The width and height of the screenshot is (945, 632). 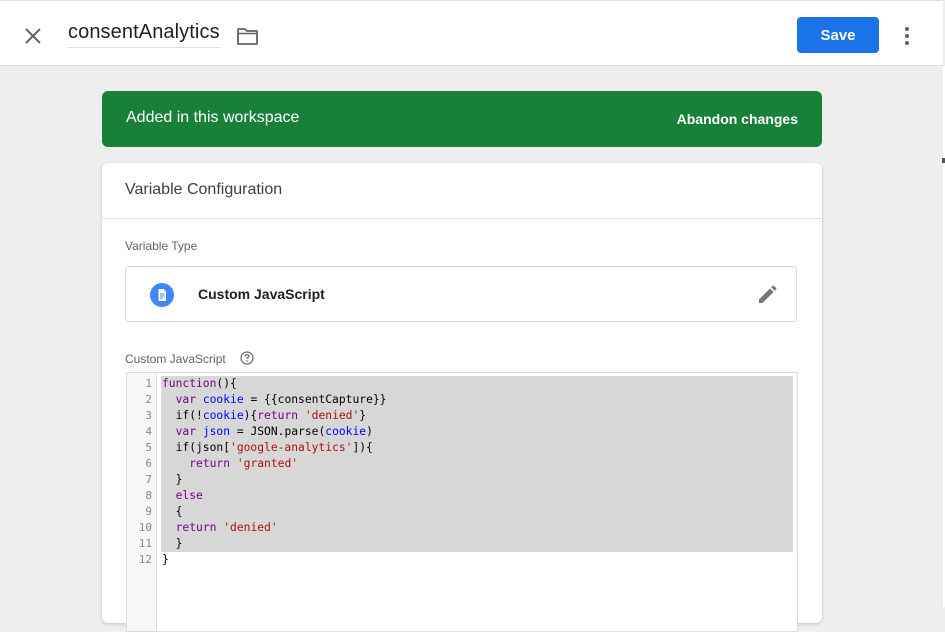 What do you see at coordinates (315, 399) in the screenshot?
I see `code-token: = {{consentCapture}}` at bounding box center [315, 399].